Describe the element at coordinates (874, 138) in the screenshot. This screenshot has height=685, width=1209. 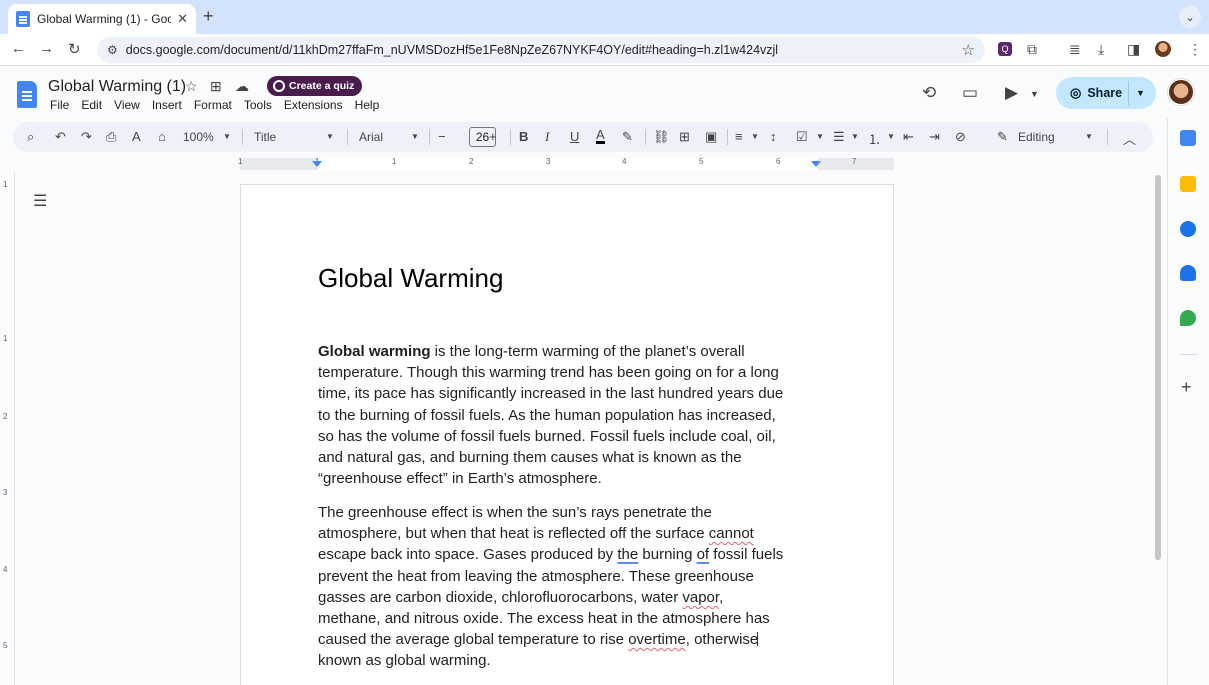
I see `numbered-list-icon: ⒈` at that location.